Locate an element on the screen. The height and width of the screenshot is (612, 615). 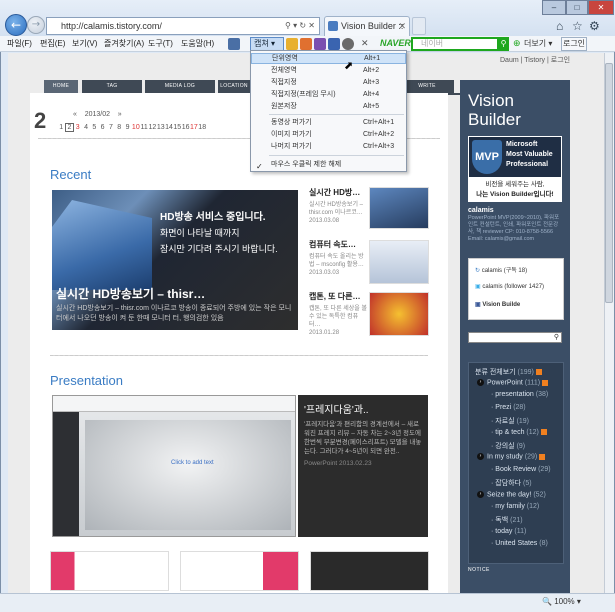
menu-help: 도움말(H) is located at coordinates (197, 43).